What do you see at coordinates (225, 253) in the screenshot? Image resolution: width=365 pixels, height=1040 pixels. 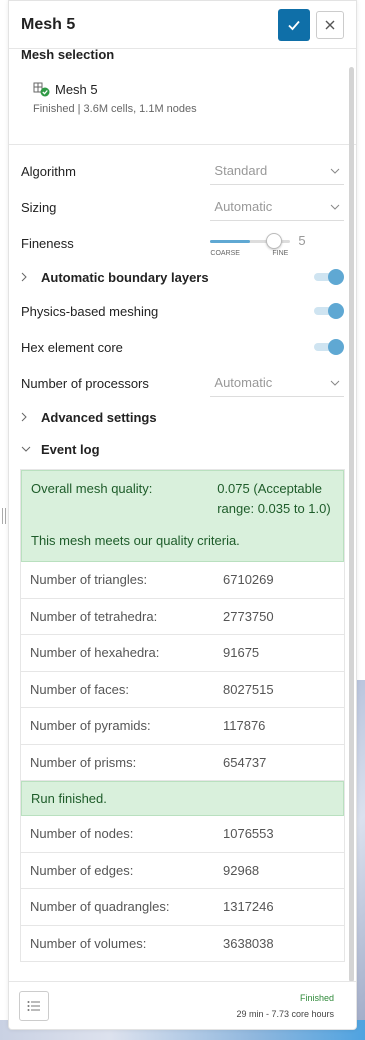 I see `slider-min-label: COARSE` at bounding box center [225, 253].